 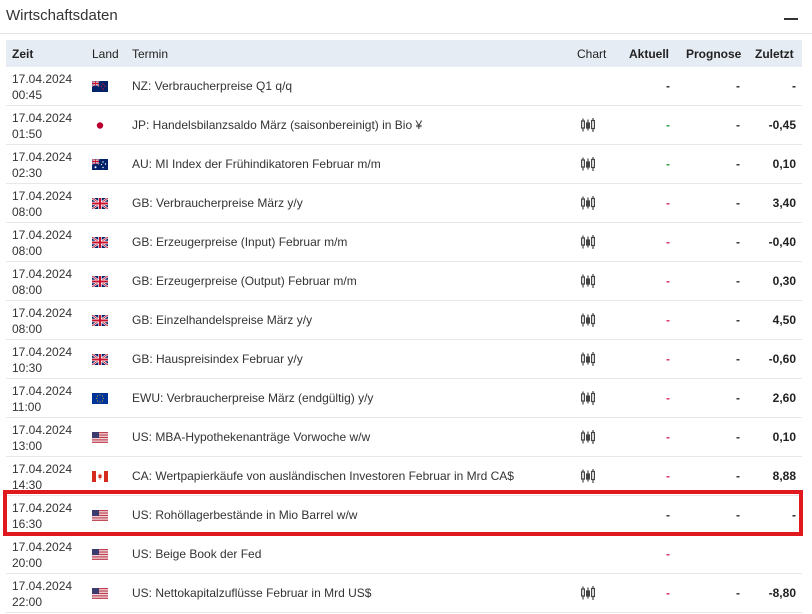 I want to click on header-term: Termin, so click(x=150, y=54).